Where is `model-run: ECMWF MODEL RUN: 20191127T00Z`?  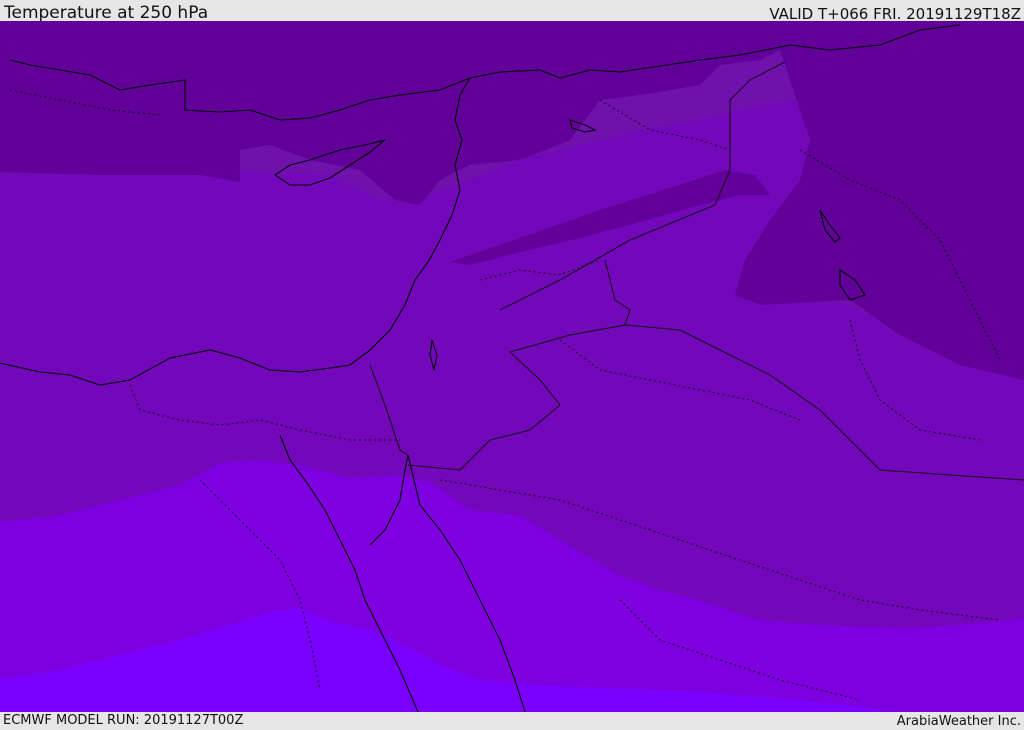 model-run: ECMWF MODEL RUN: 20191127T00Z is located at coordinates (123, 720).